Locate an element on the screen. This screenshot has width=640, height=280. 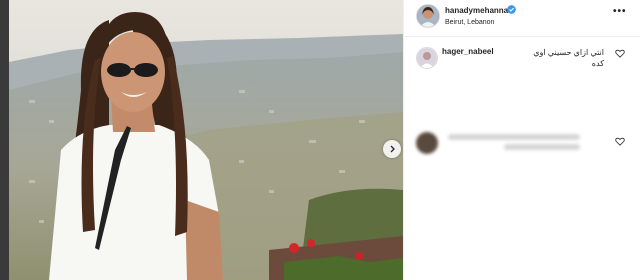
commenter-username: hager_nabeel is located at coordinates (468, 51).